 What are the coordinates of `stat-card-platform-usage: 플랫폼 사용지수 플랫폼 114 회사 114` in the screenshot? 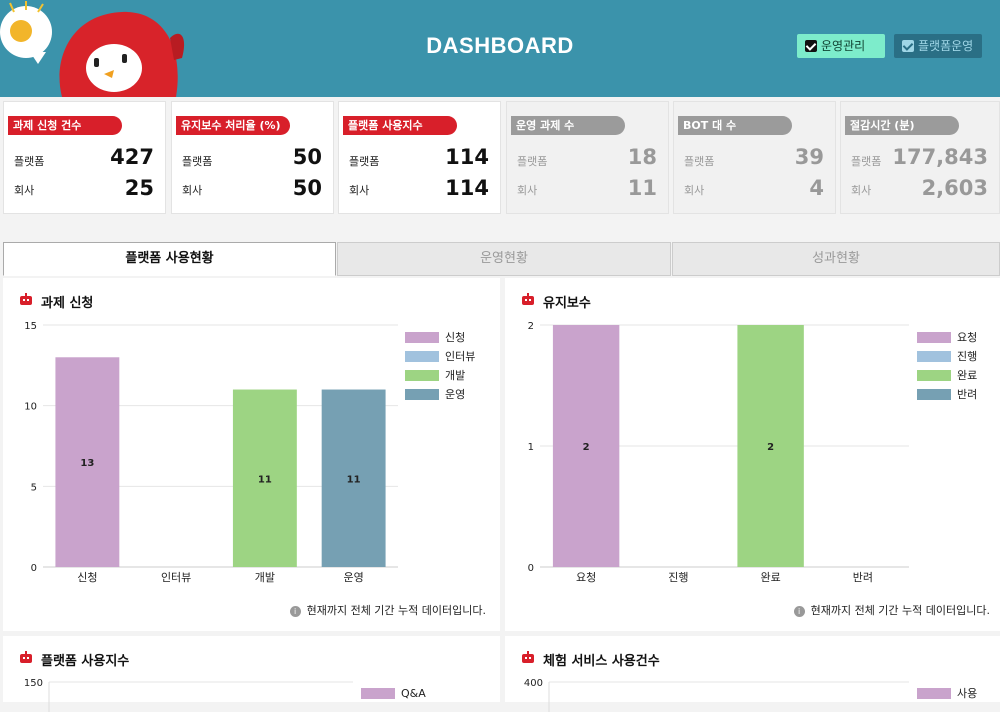 It's located at (419, 157).